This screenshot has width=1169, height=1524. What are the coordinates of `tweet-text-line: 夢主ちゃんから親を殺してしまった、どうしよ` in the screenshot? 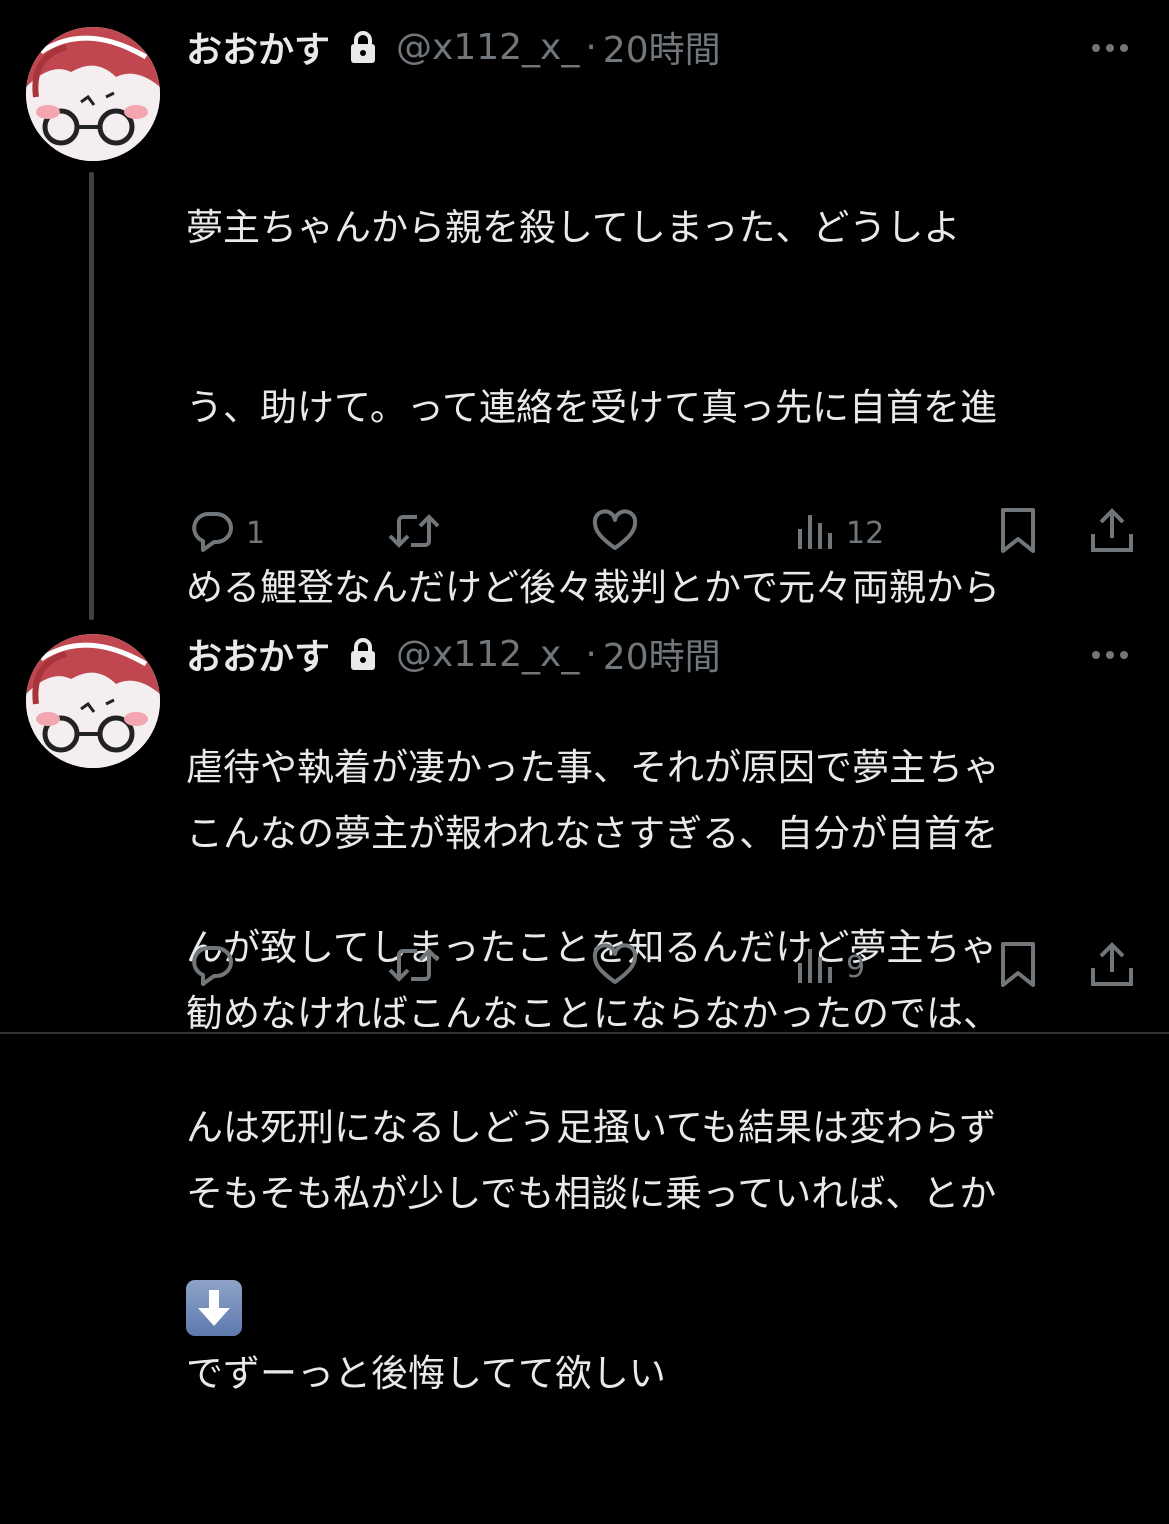 It's located at (573, 227).